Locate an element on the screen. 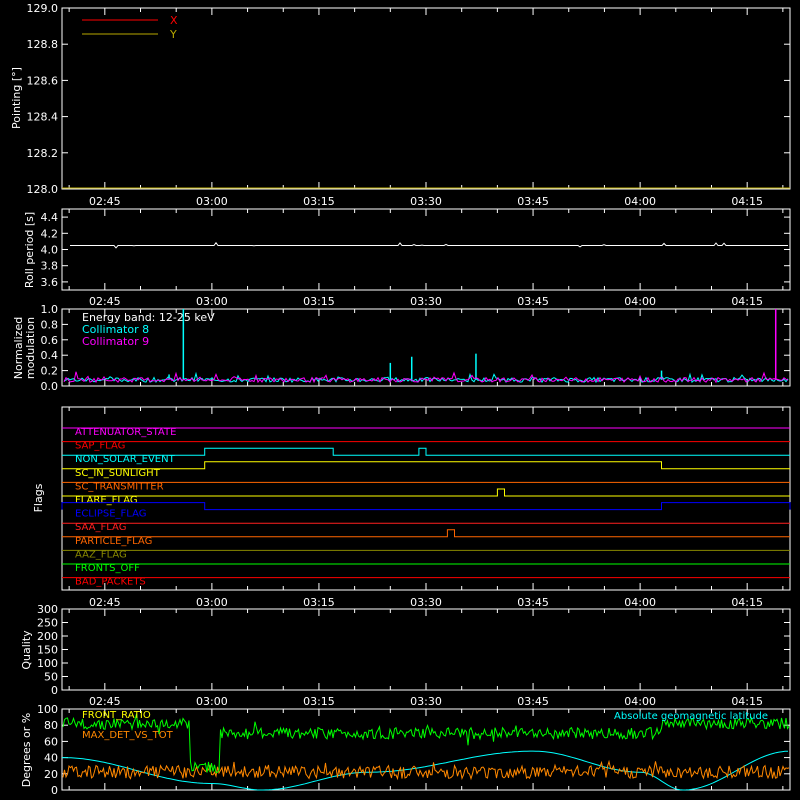 This screenshot has width=800, height=800. quality-axis-label: Quality is located at coordinates (26, 650).